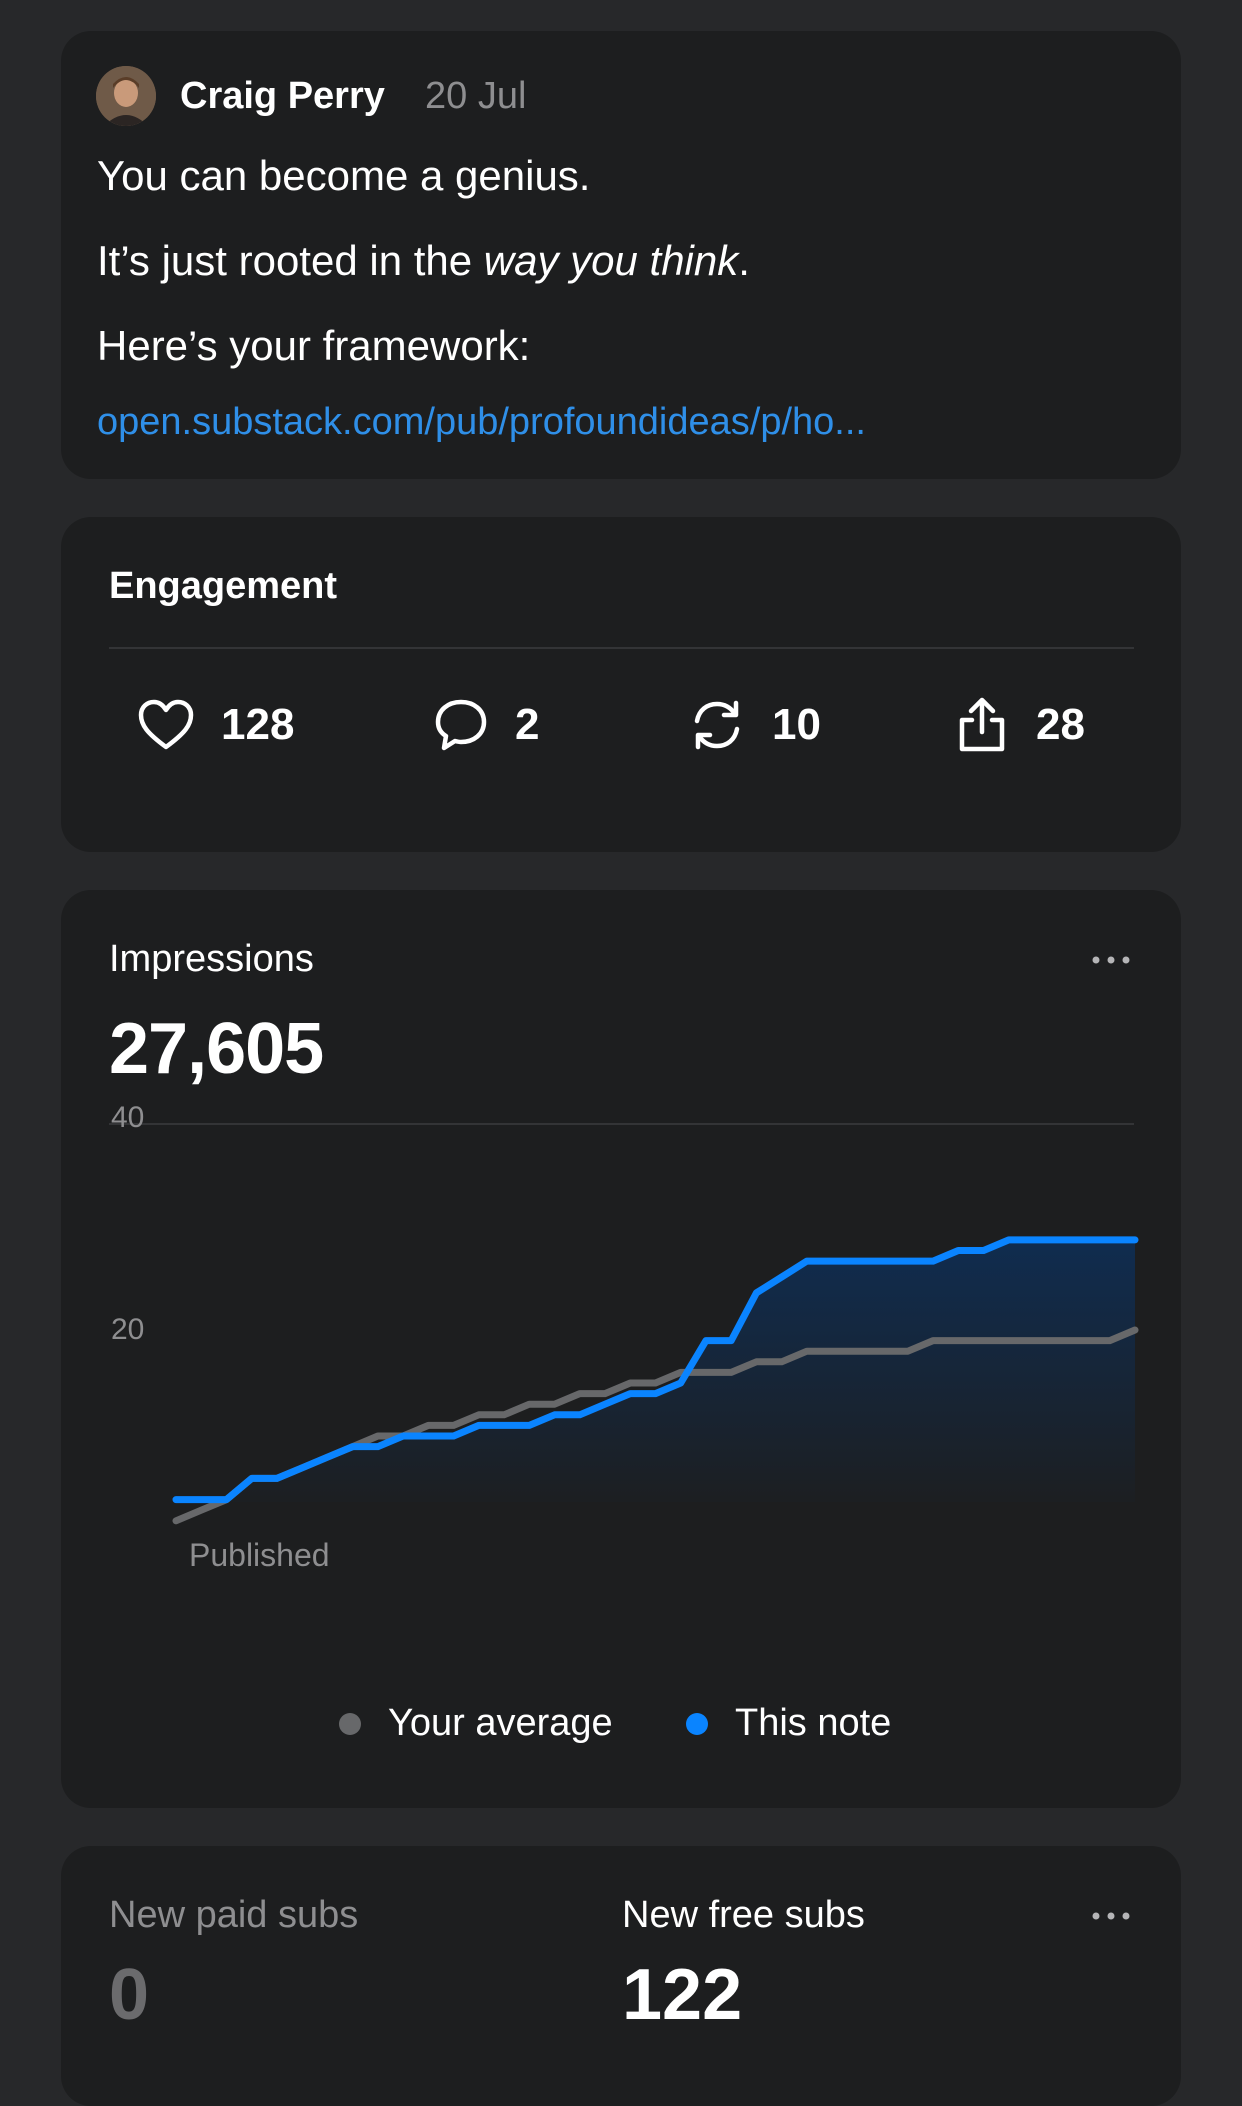 The height and width of the screenshot is (2106, 1242). Describe the element at coordinates (527, 724) in the screenshot. I see `comments-count: 2` at that location.